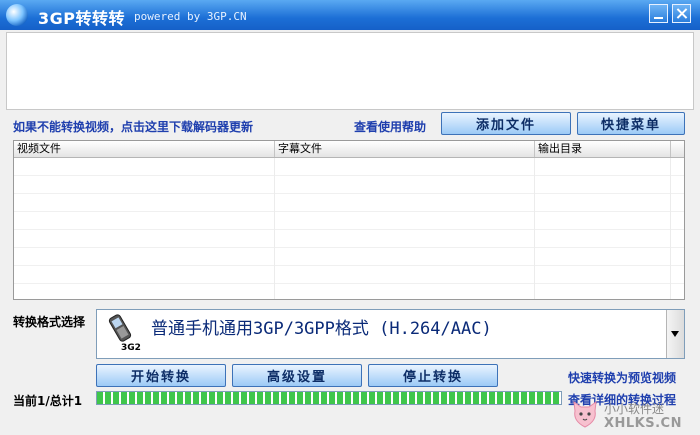 The width and height of the screenshot is (700, 435). I want to click on mobile-phone-icon, so click(120, 328).